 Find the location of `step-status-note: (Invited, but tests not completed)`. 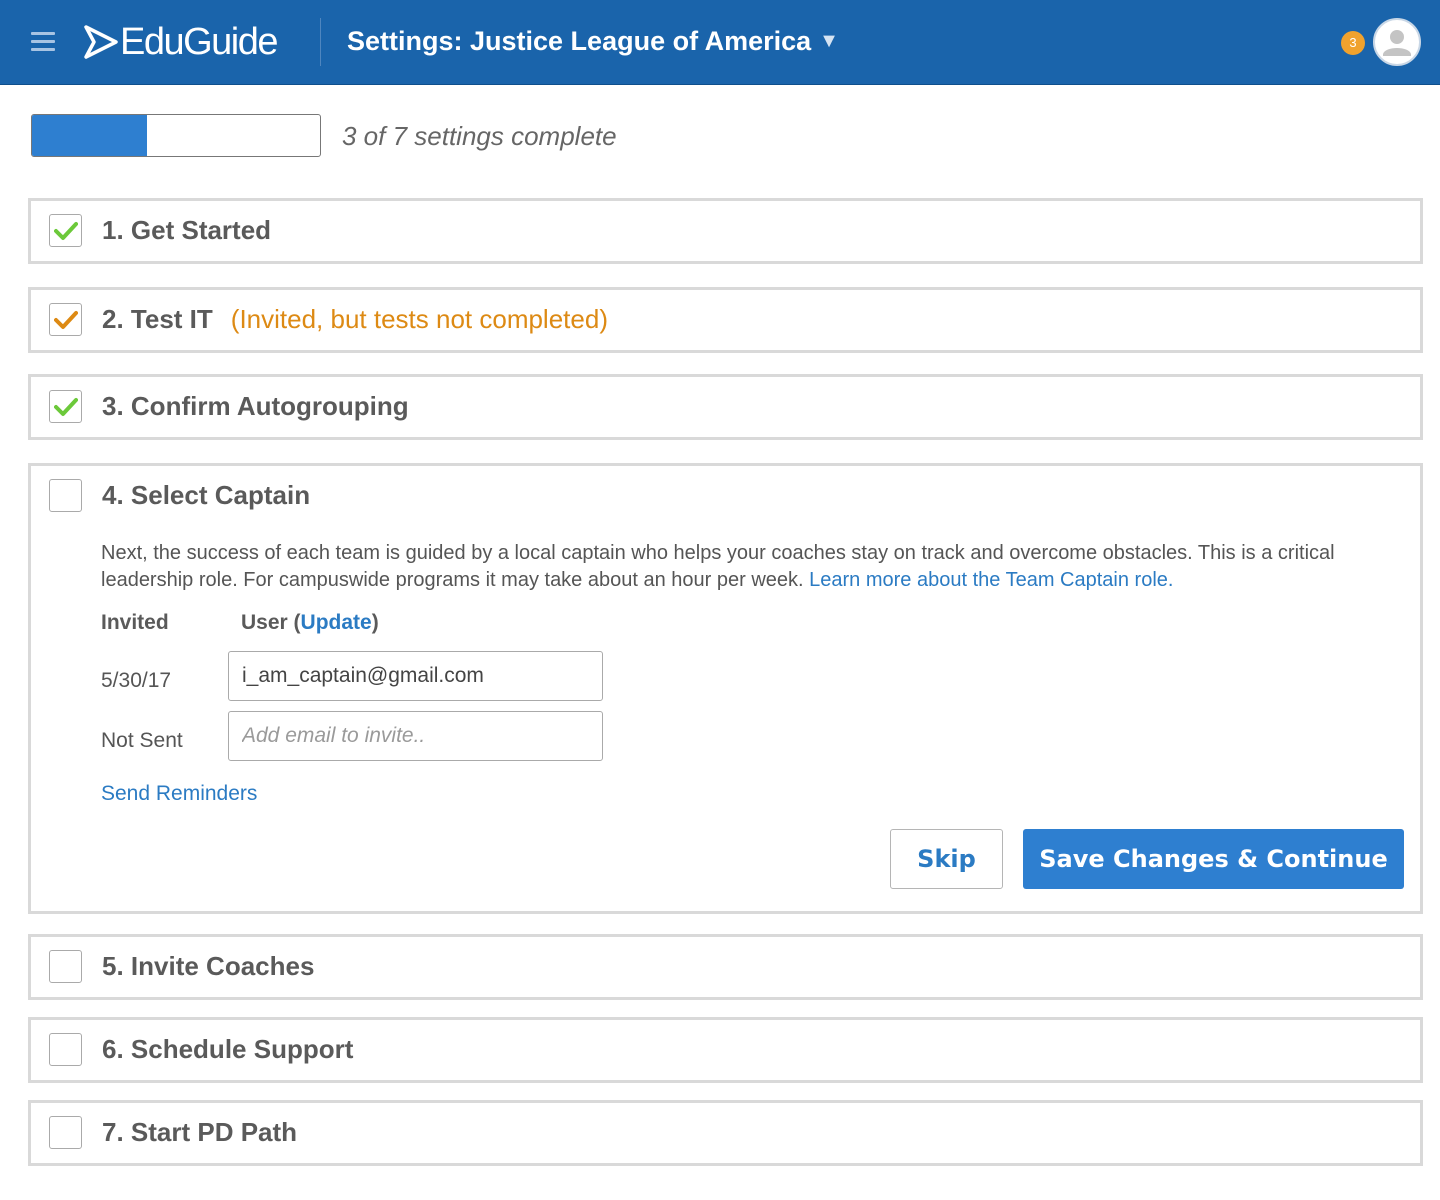

step-status-note: (Invited, but tests not completed) is located at coordinates (419, 319).